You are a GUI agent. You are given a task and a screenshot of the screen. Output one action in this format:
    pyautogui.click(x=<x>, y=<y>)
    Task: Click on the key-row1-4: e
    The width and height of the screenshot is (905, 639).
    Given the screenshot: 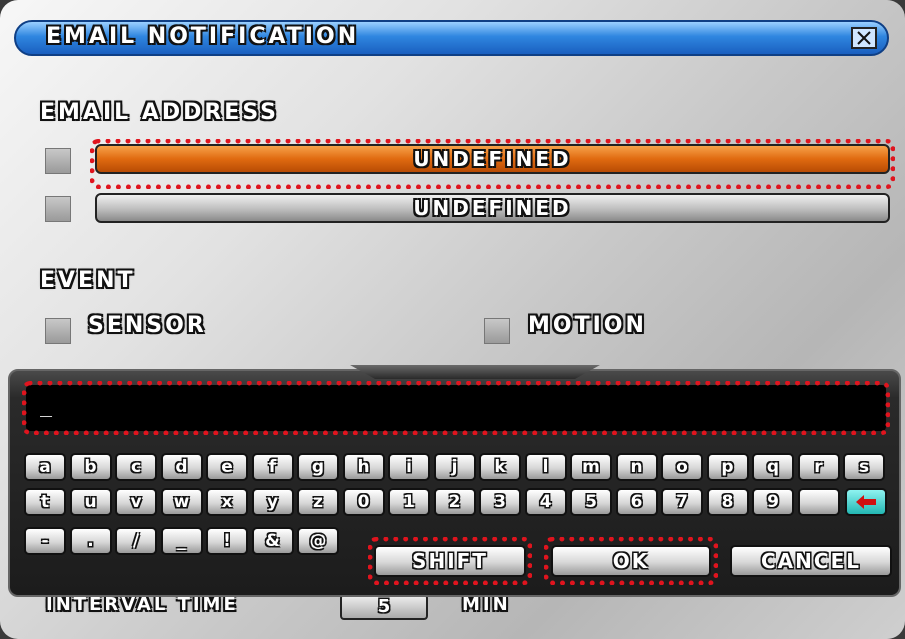 What is the action you would take?
    pyautogui.click(x=227, y=467)
    